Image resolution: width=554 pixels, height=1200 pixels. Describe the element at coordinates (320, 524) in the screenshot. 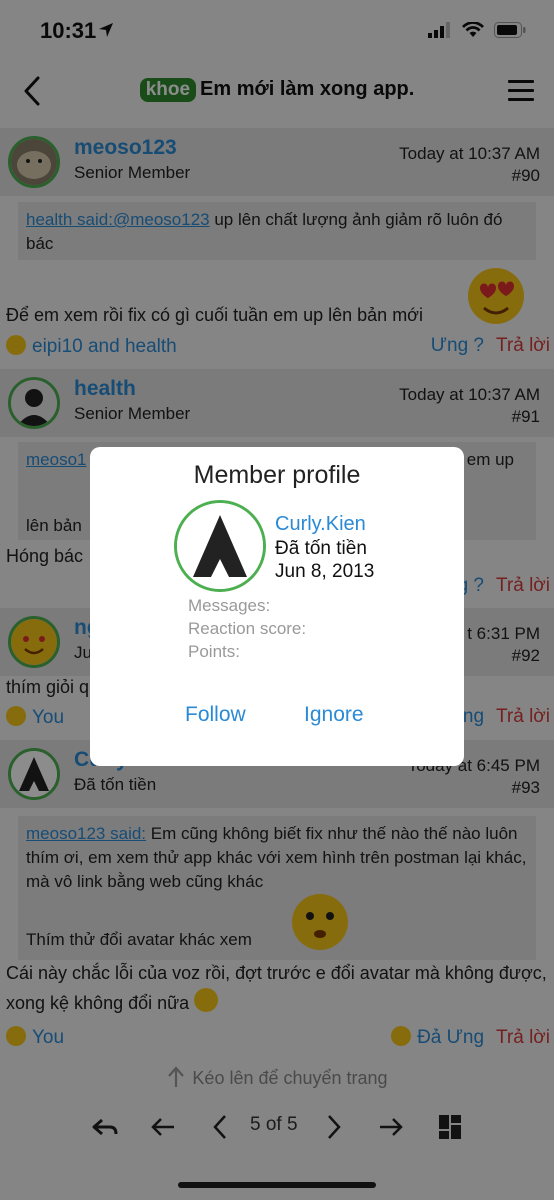

I see `member-name: Curly.Kien` at that location.